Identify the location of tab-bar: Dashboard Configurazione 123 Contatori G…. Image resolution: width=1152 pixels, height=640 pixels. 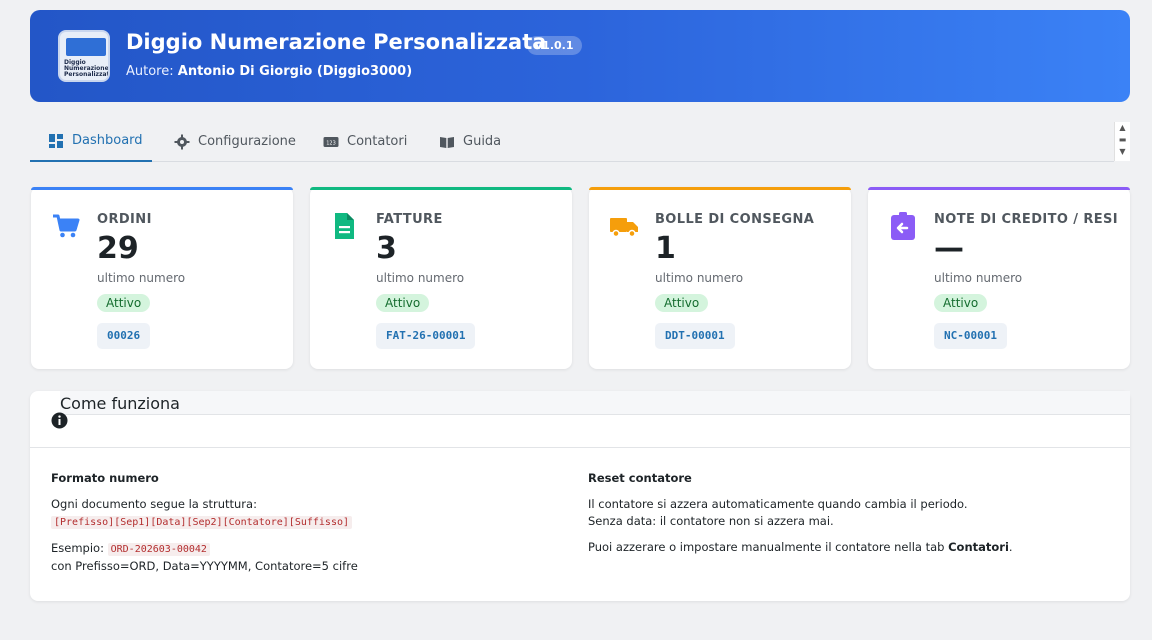
(572, 141).